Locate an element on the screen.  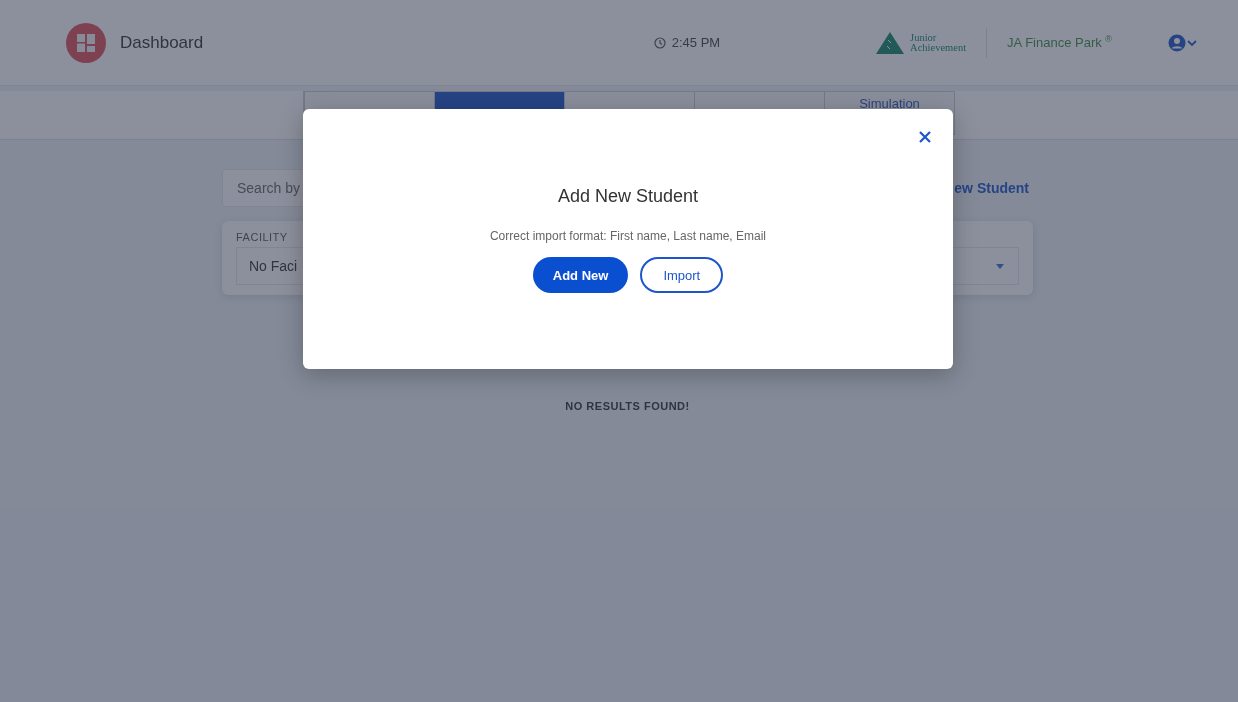
empty-message: NO RESULTS FOUND! is located at coordinates (627, 406).